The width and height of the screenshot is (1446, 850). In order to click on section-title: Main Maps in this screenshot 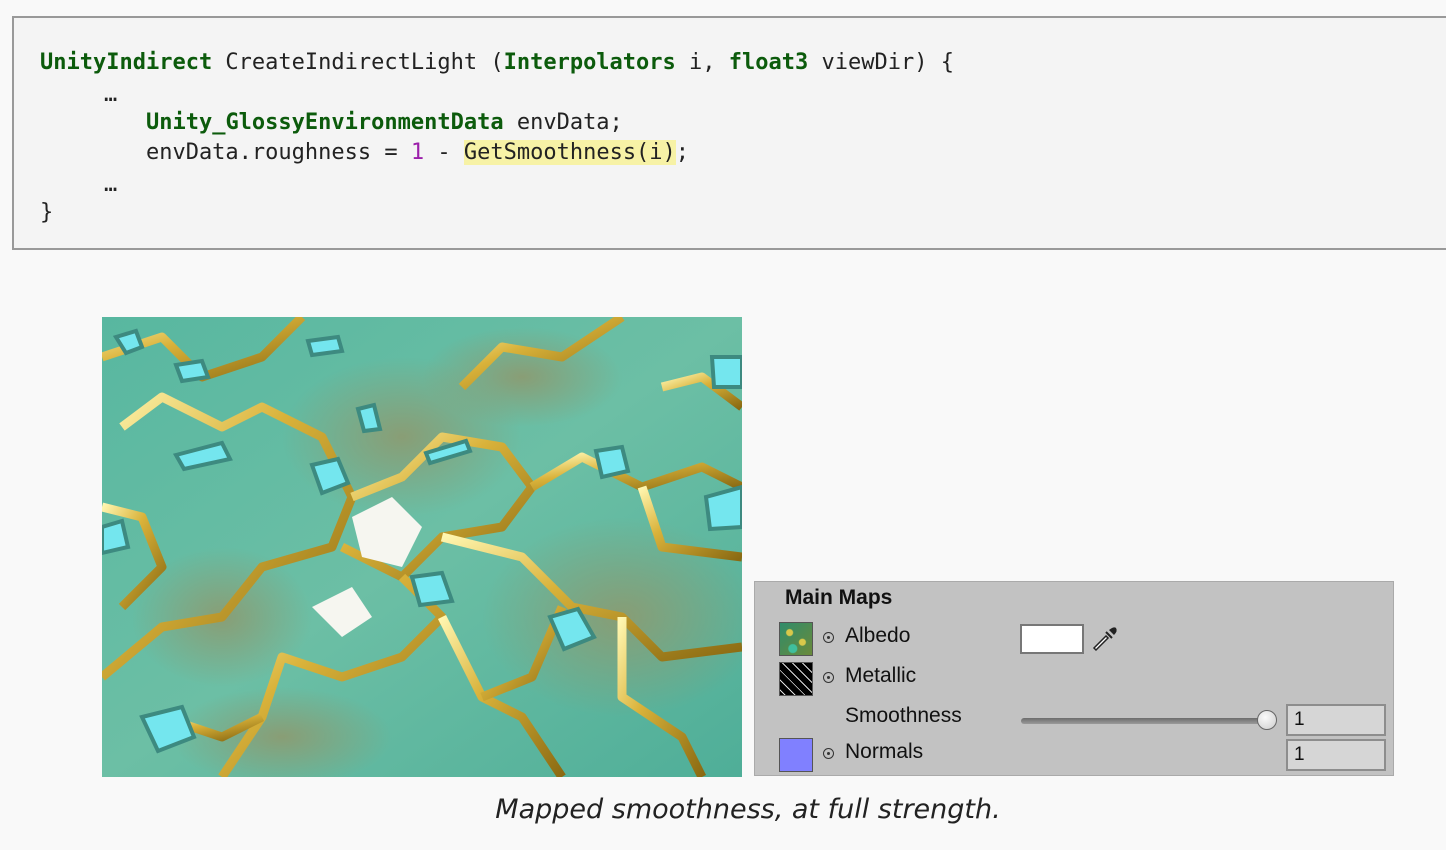, I will do `click(839, 597)`.